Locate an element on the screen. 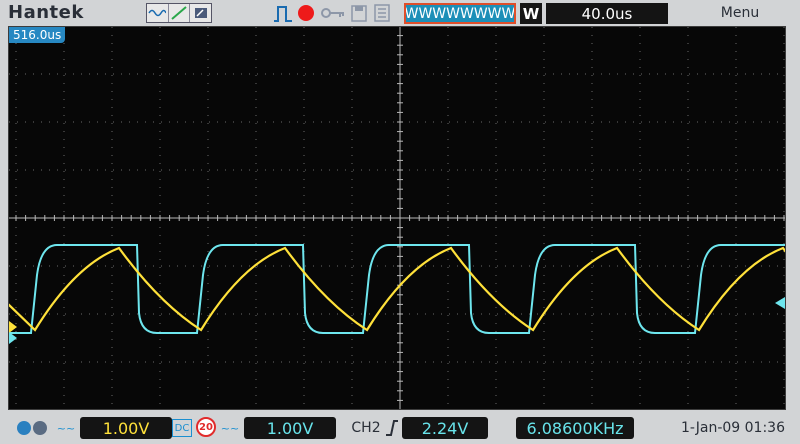 The image size is (800, 444). trigger-source-label: CH2 is located at coordinates (366, 428).